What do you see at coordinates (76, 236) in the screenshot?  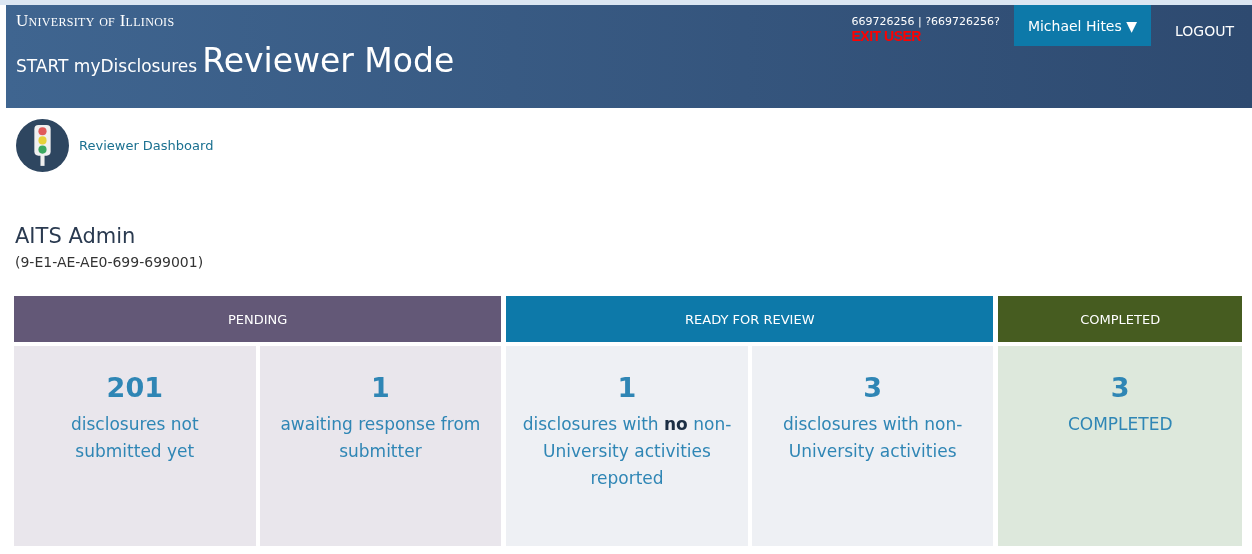 I see `reviewer-name: AITS Admin` at bounding box center [76, 236].